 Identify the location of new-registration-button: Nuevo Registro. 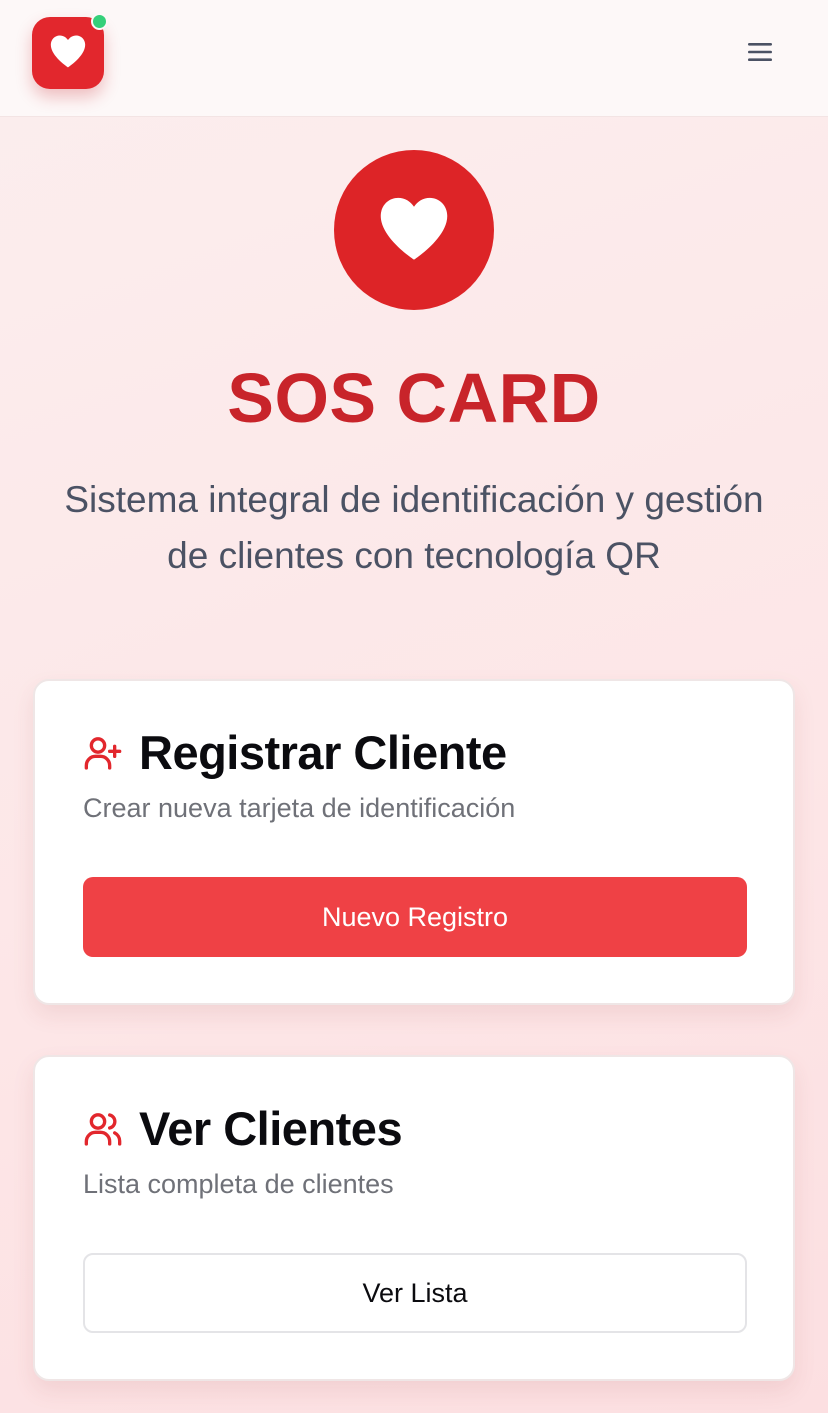
(415, 917).